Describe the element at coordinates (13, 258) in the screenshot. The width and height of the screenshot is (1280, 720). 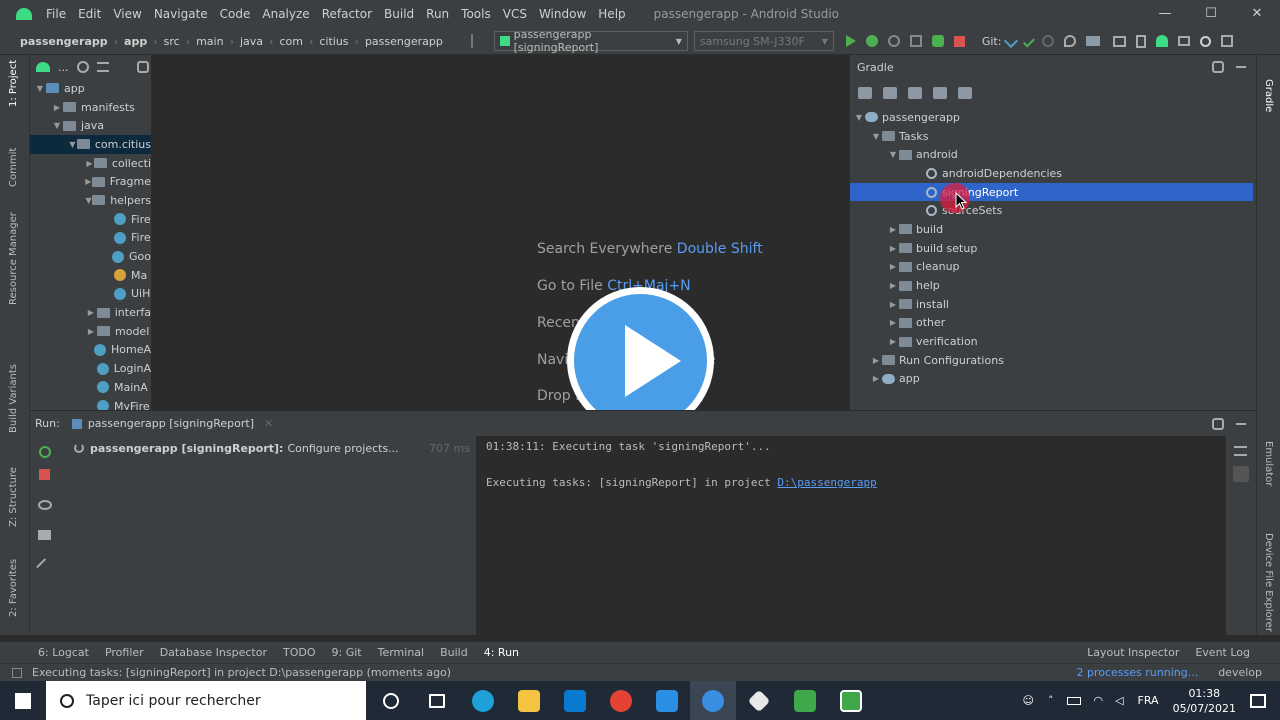
I see `tool-resource-manager: Resource Manager` at that location.